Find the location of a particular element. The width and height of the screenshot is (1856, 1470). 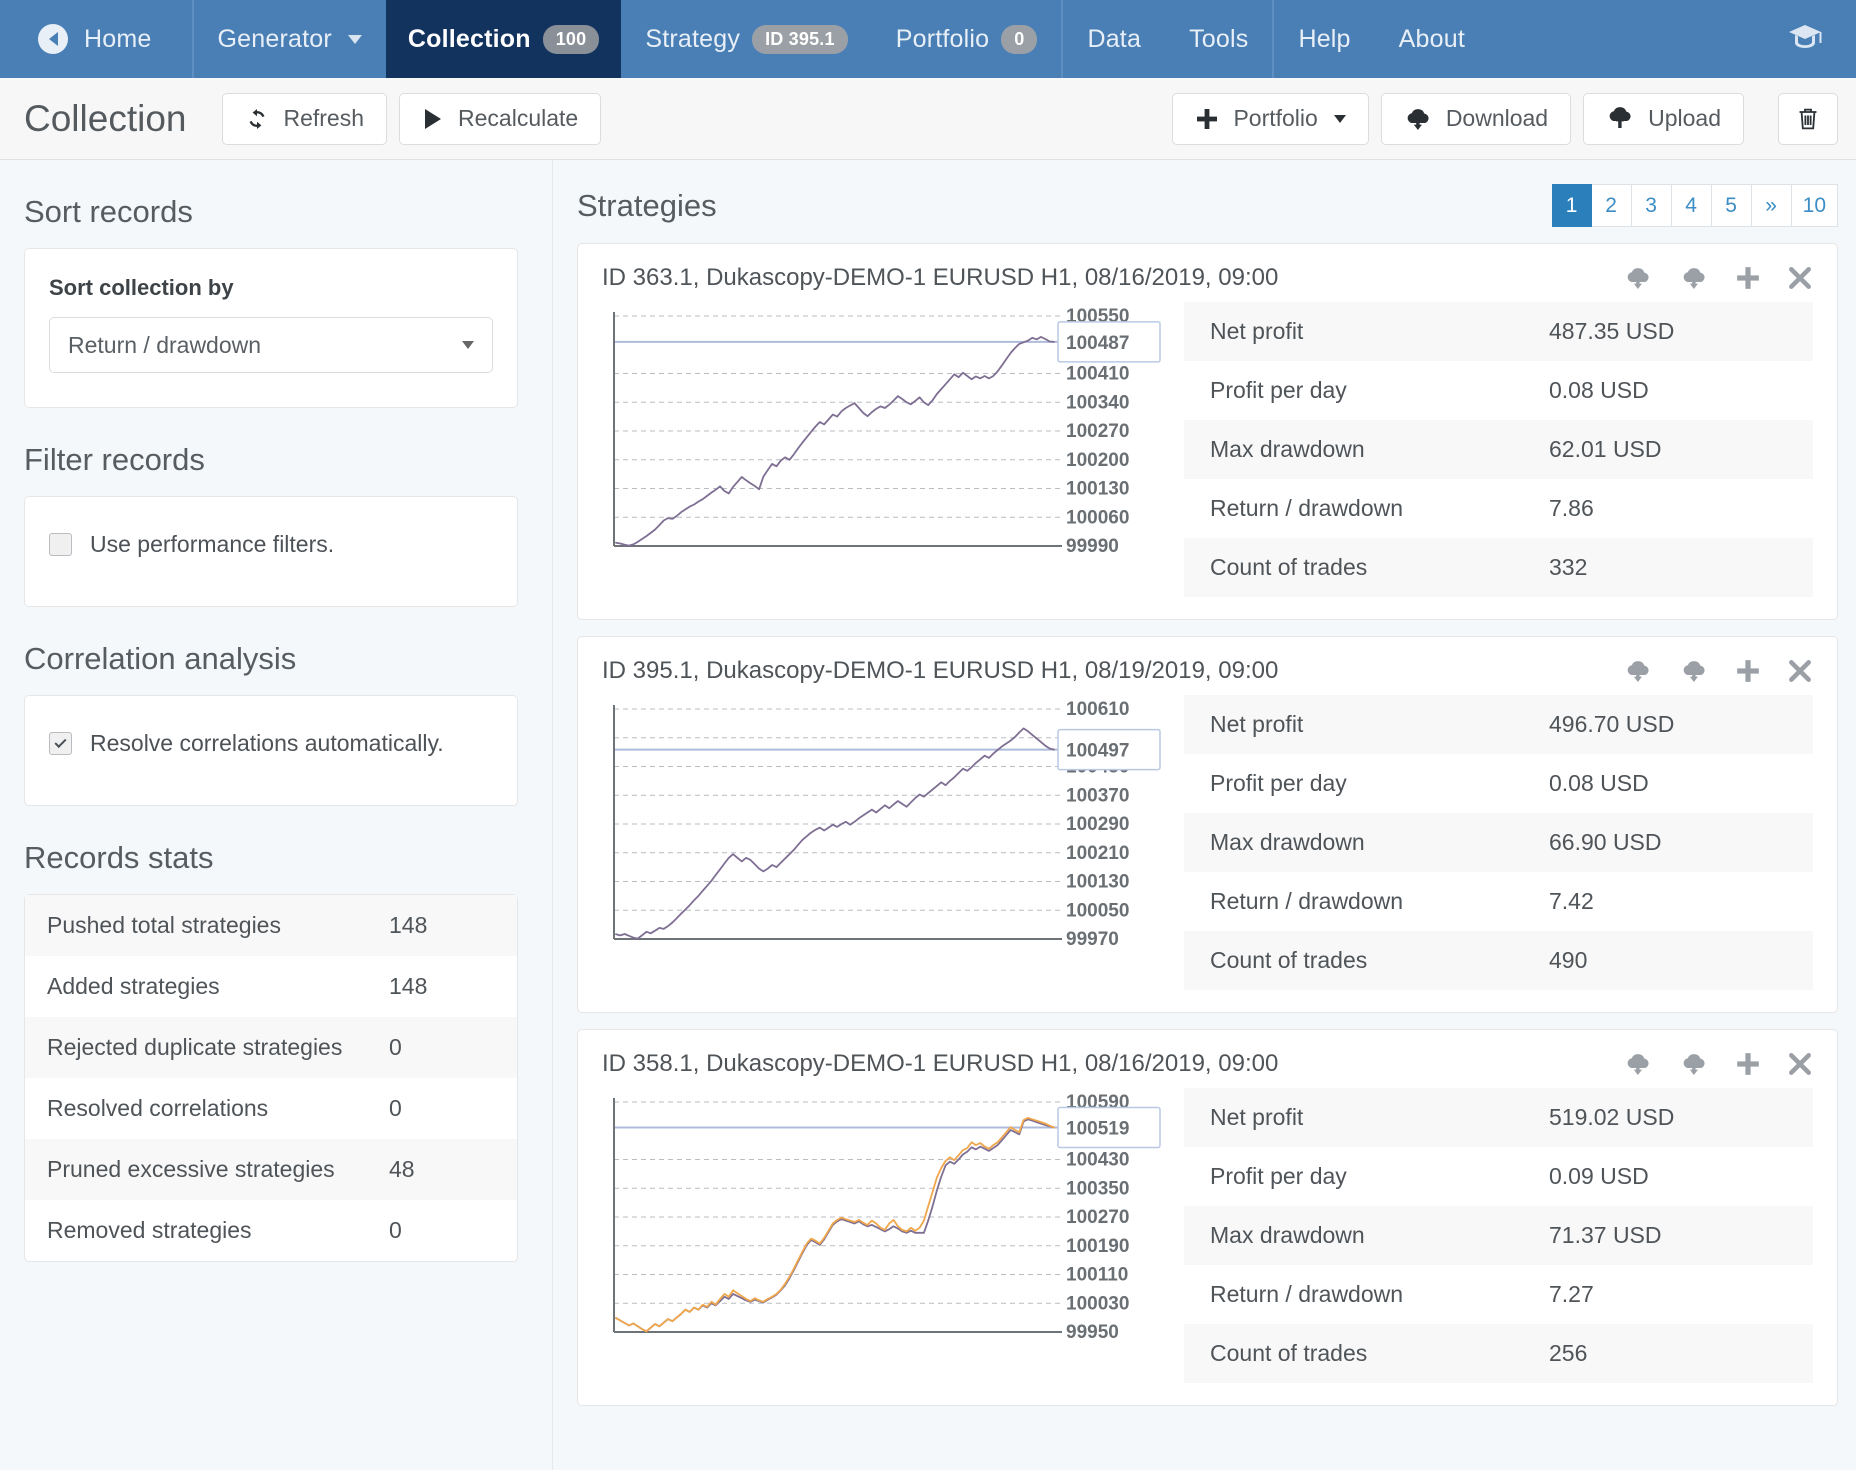

resolve-correlations-row: Resolve correlations automatically. is located at coordinates (271, 743).